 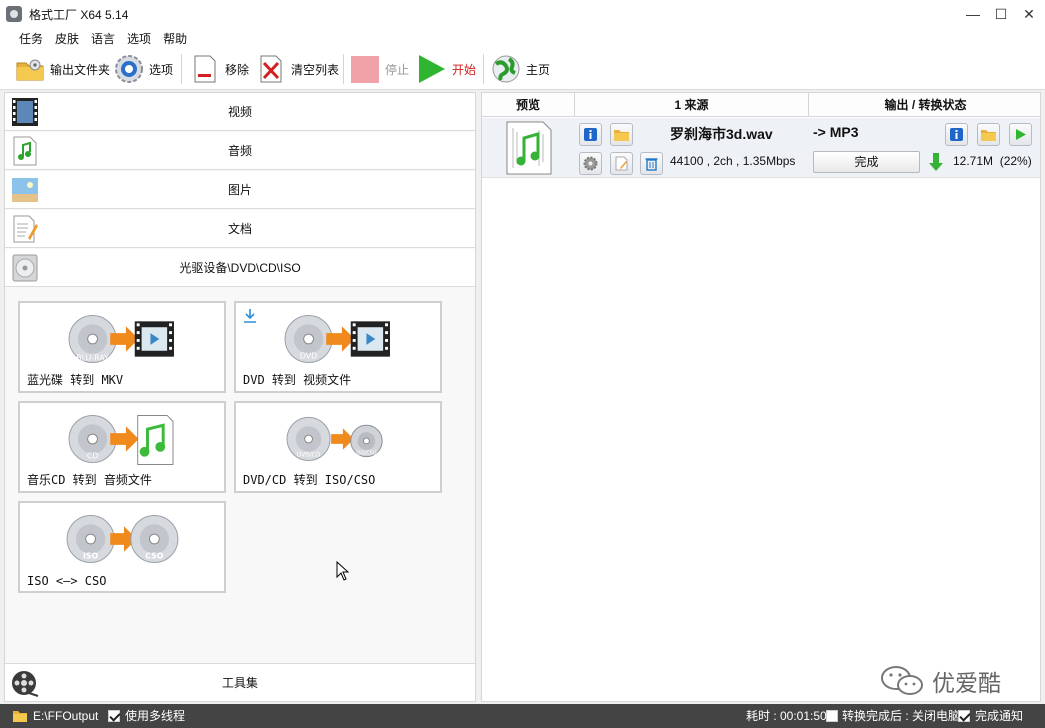 I want to click on window-title: 格式工厂 X64 5.14, so click(x=79, y=14).